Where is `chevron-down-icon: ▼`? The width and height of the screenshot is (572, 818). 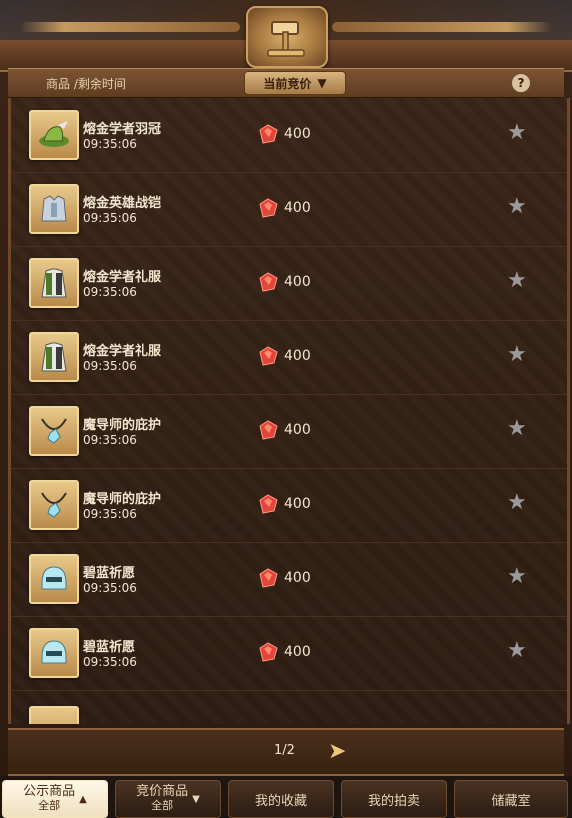 chevron-down-icon: ▼ is located at coordinates (196, 799).